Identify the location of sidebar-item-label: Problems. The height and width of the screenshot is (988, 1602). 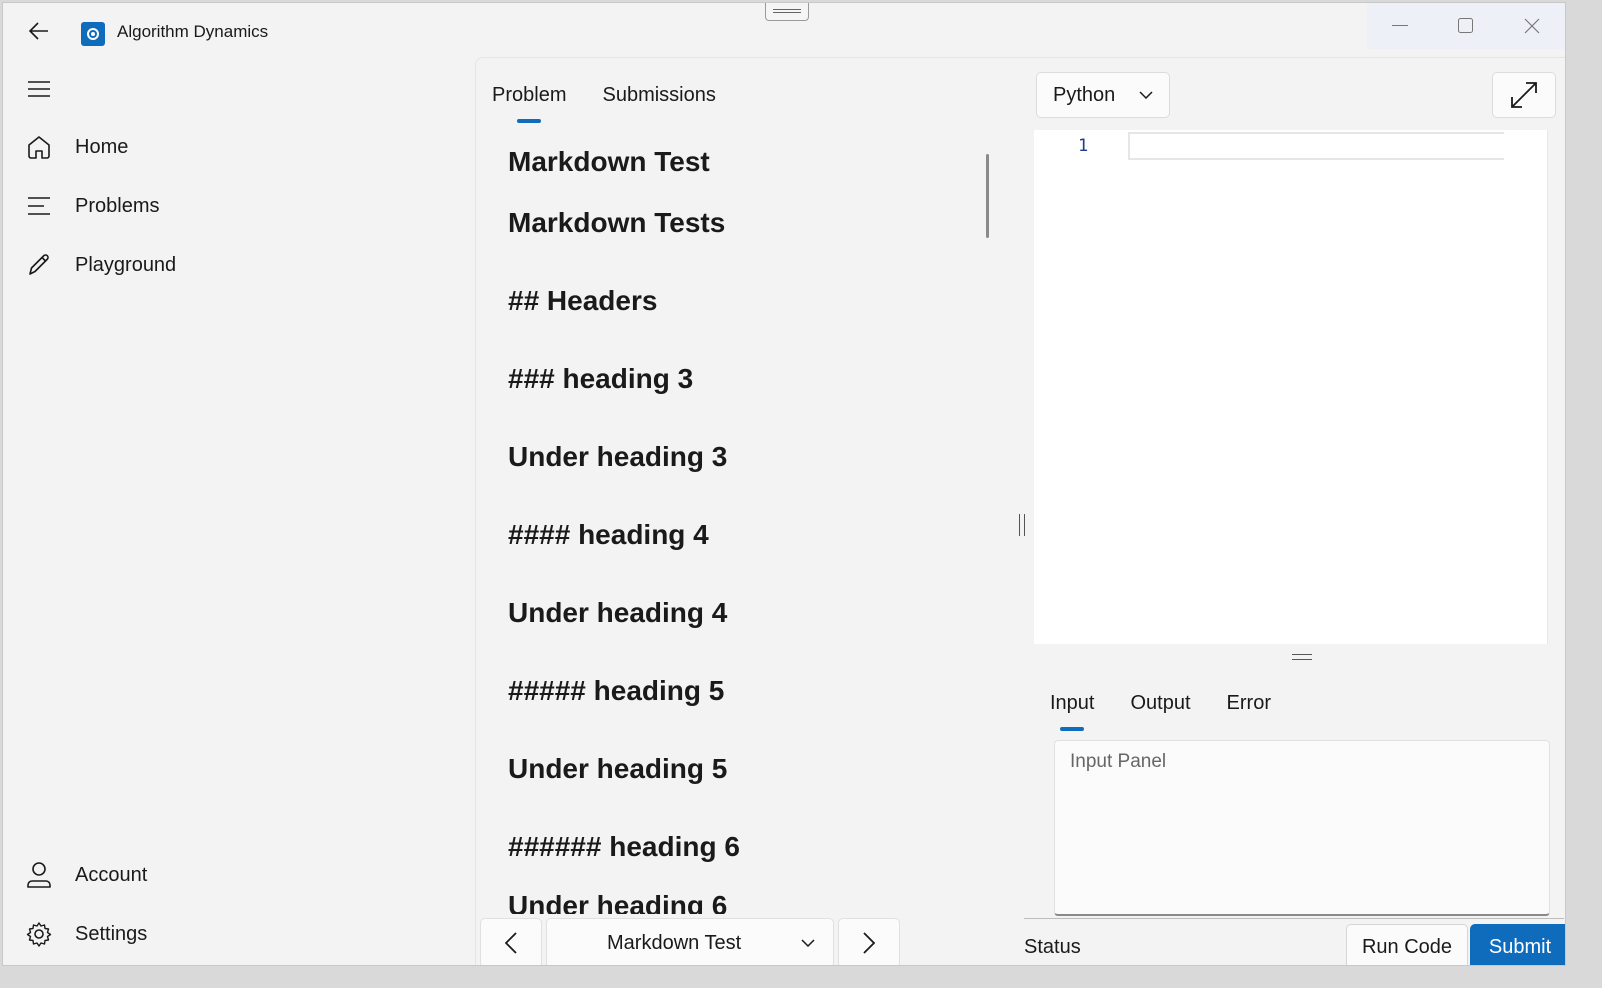
(117, 205).